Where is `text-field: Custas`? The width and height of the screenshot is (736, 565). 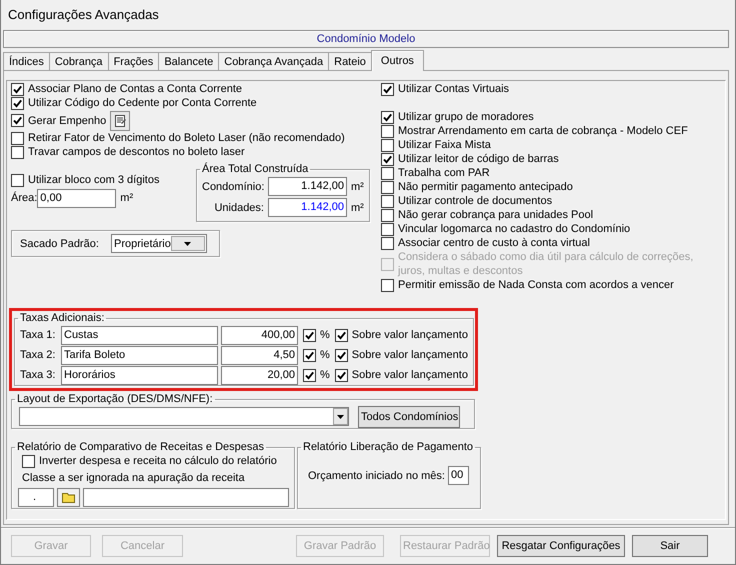
text-field: Custas is located at coordinates (139, 335).